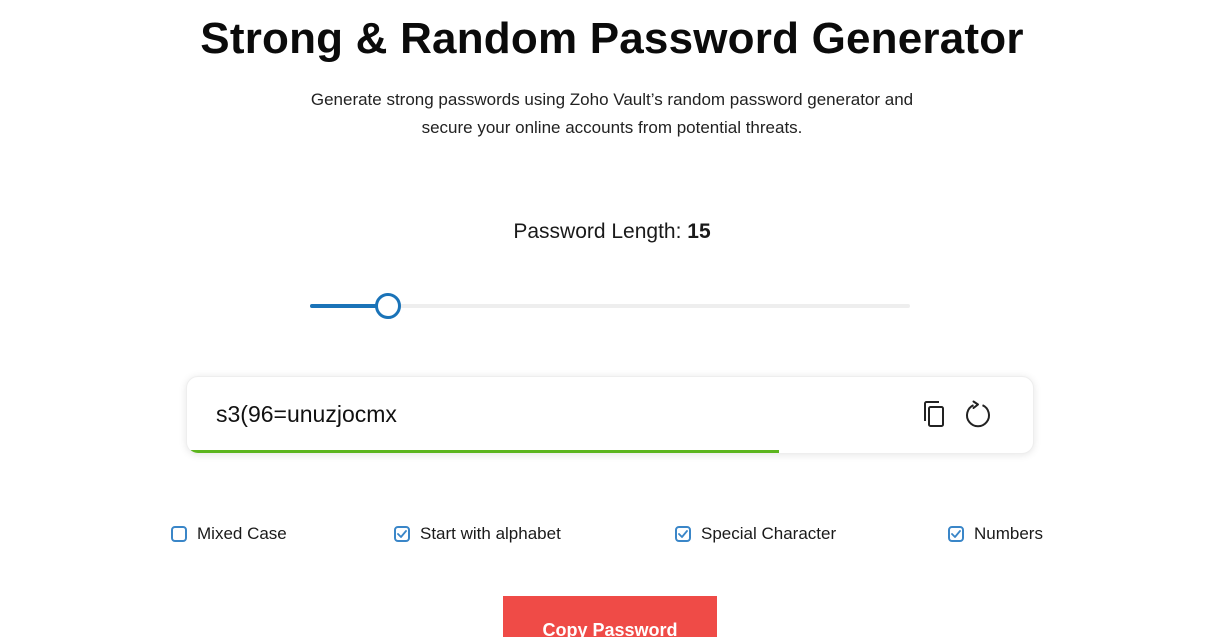 The width and height of the screenshot is (1224, 637). I want to click on refresh-icon, so click(978, 414).